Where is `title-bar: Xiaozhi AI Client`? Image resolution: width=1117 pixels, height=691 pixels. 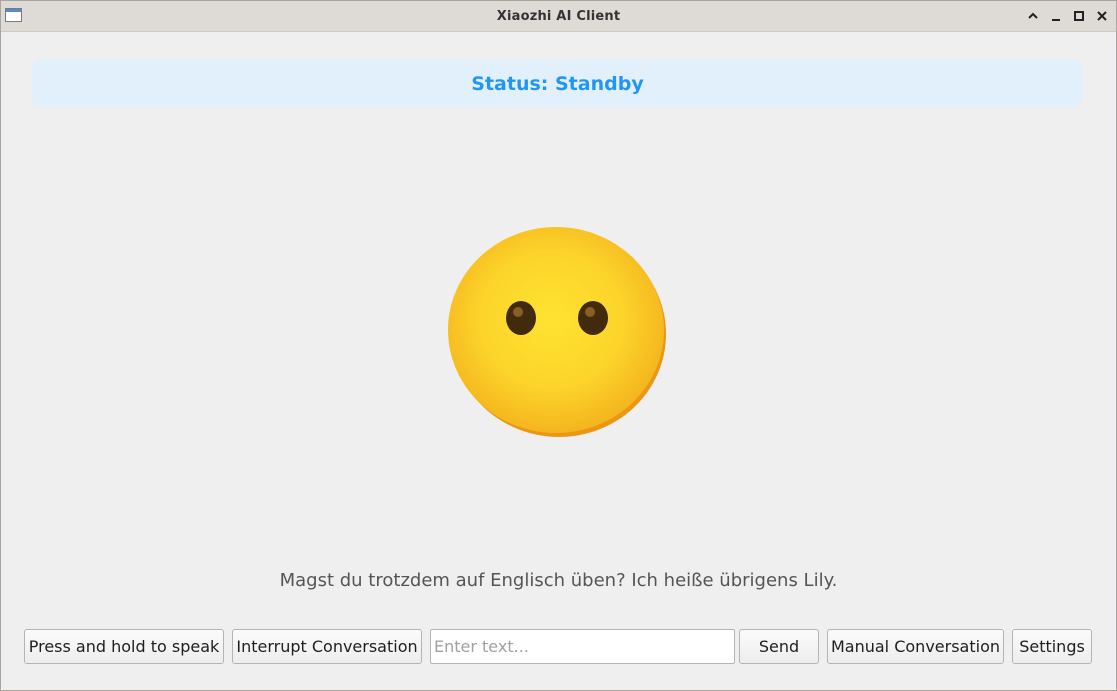
title-bar: Xiaozhi AI Client is located at coordinates (558, 16).